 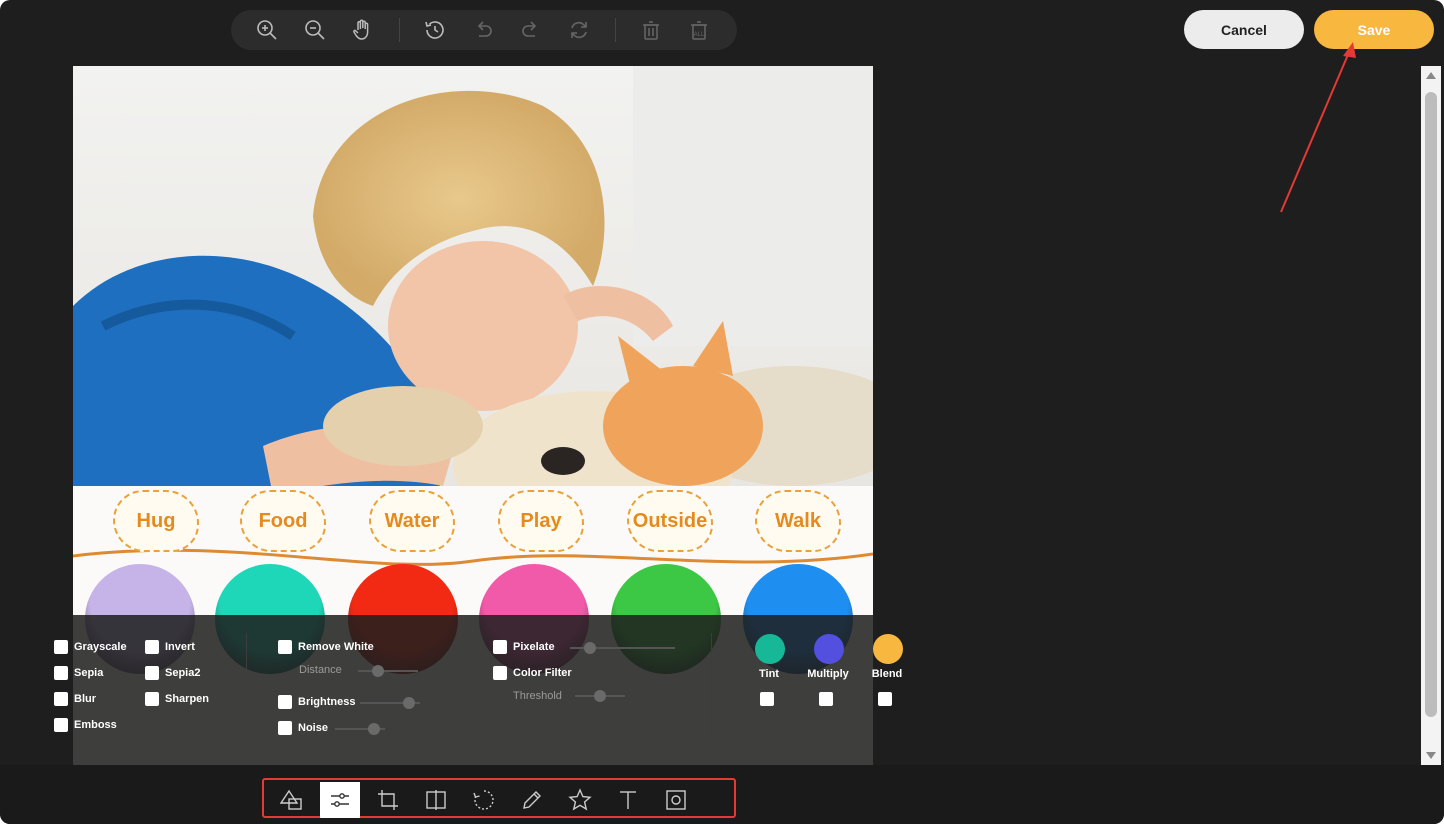 I want to click on blur-checkbox: Blur, so click(x=75, y=699).